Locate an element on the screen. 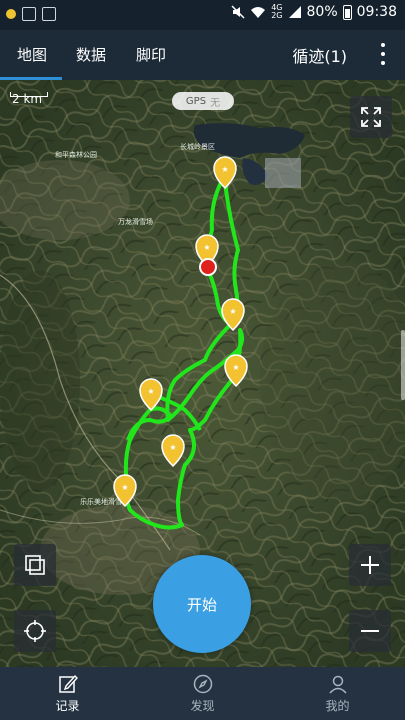 The width and height of the screenshot is (405, 720). locate-icon is located at coordinates (35, 631).